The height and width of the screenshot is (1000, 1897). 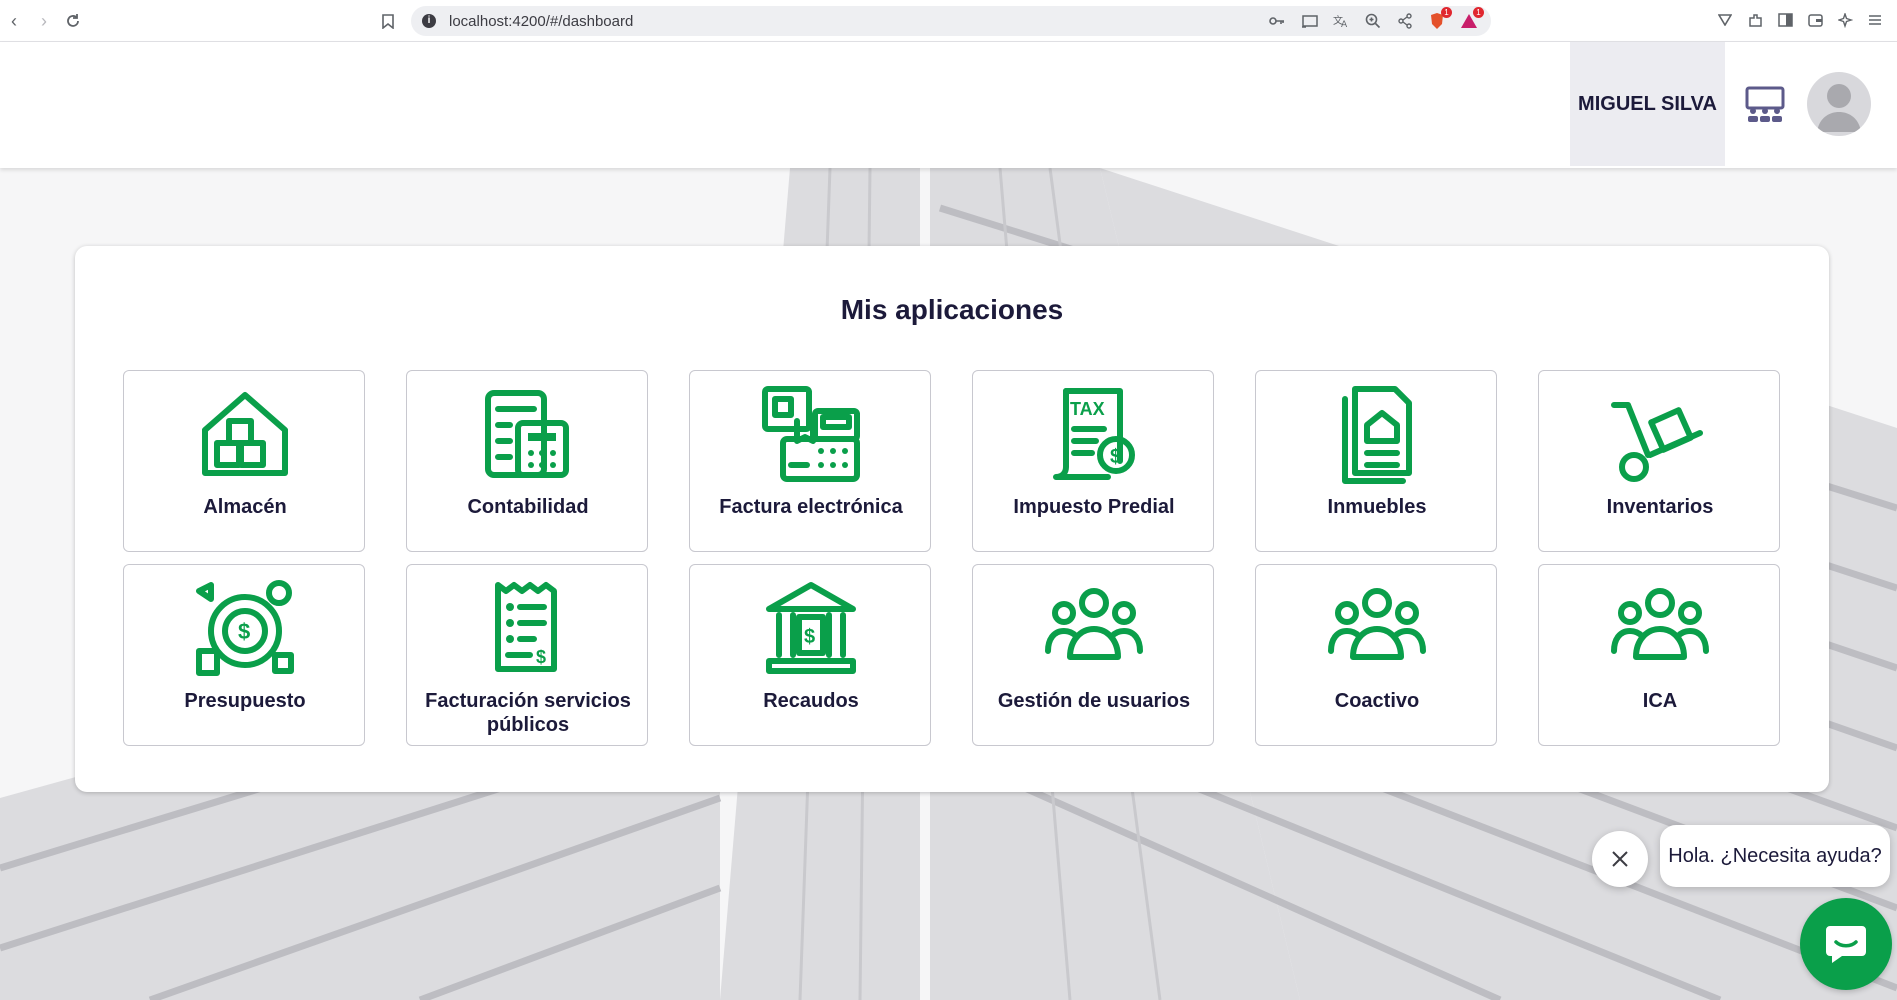 What do you see at coordinates (1377, 507) in the screenshot?
I see `app-label: Inmuebles` at bounding box center [1377, 507].